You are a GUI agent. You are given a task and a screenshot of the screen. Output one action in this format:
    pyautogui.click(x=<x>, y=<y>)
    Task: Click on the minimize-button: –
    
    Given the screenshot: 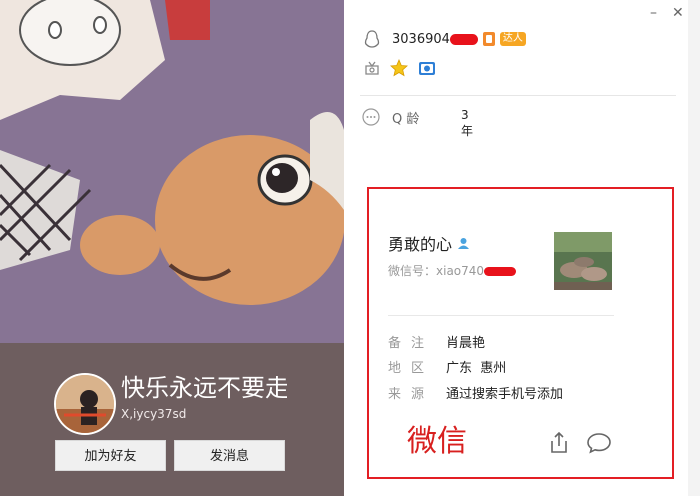 What is the action you would take?
    pyautogui.click(x=653, y=13)
    